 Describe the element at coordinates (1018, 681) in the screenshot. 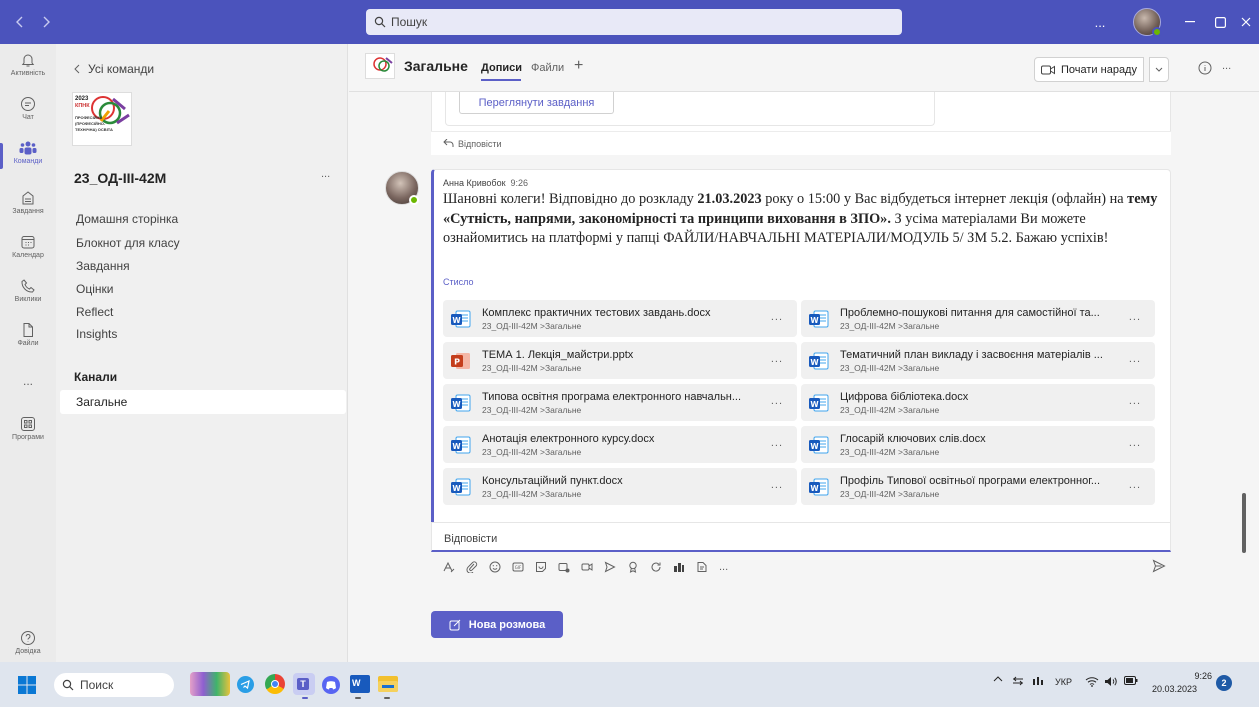

I see `pen-input-icon` at that location.